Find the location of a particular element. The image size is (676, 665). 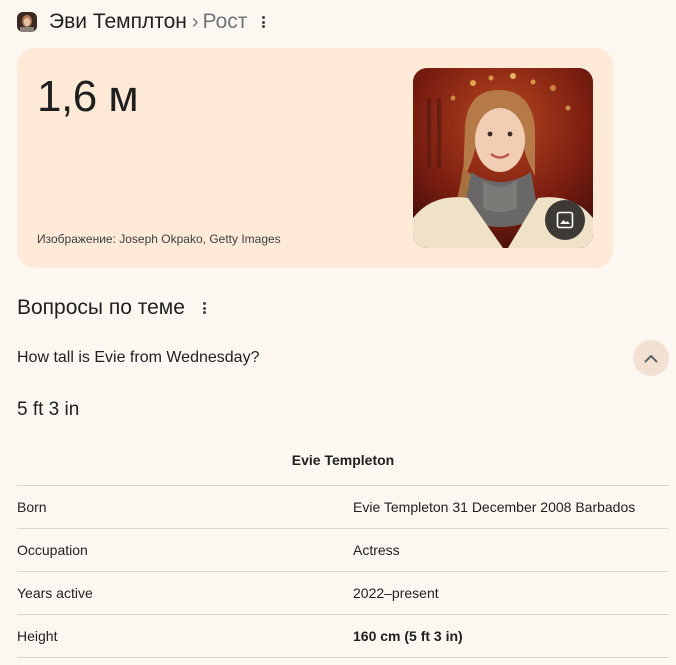

related-questions-header: Вопросы по теме is located at coordinates (112, 308).